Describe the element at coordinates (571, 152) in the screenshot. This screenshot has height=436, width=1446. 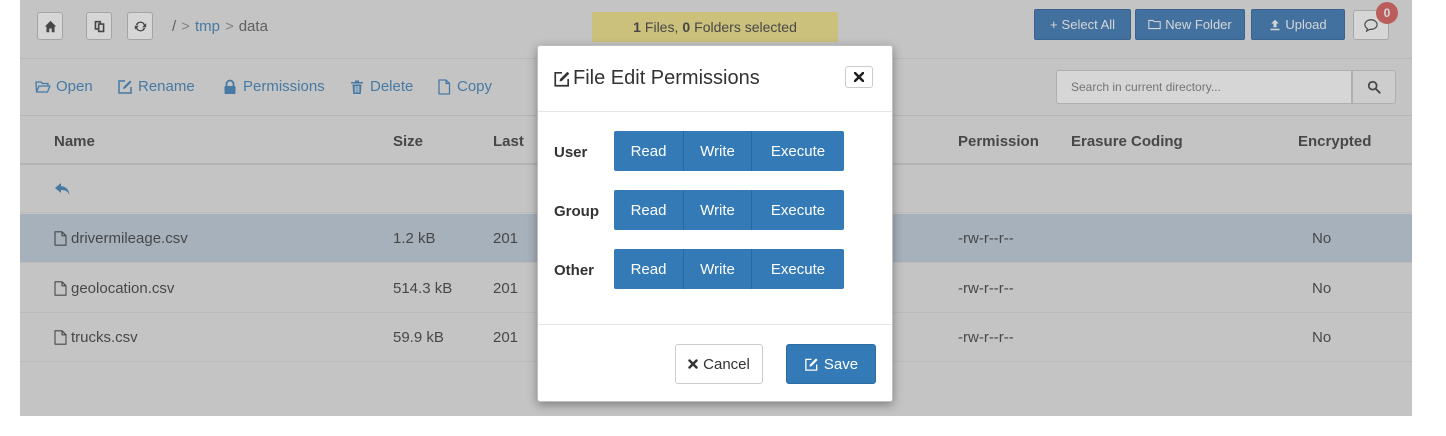
I see `permission-label: User` at that location.